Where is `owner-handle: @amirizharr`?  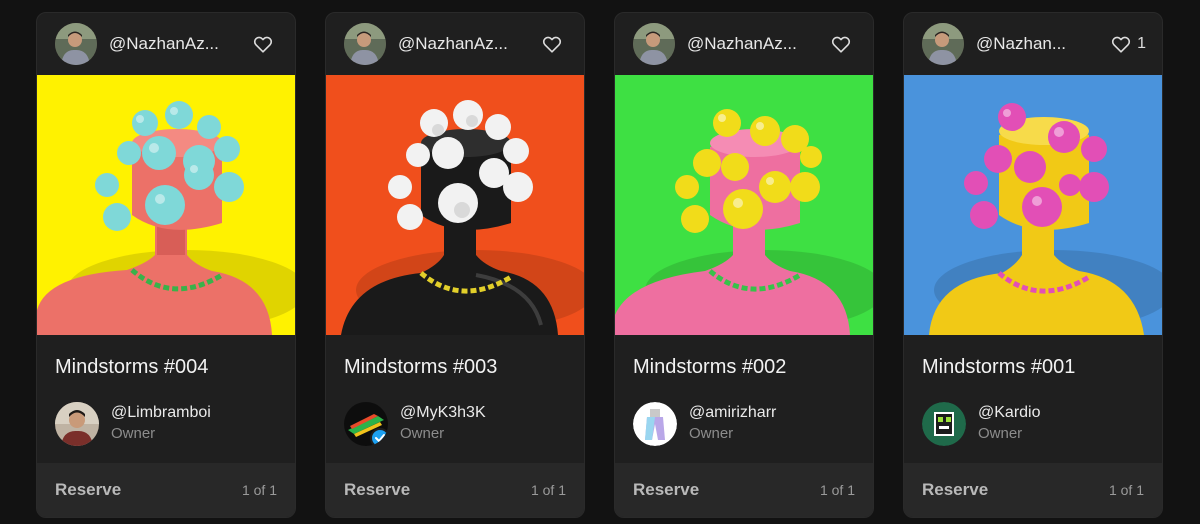
owner-handle: @amirizharr is located at coordinates (732, 413).